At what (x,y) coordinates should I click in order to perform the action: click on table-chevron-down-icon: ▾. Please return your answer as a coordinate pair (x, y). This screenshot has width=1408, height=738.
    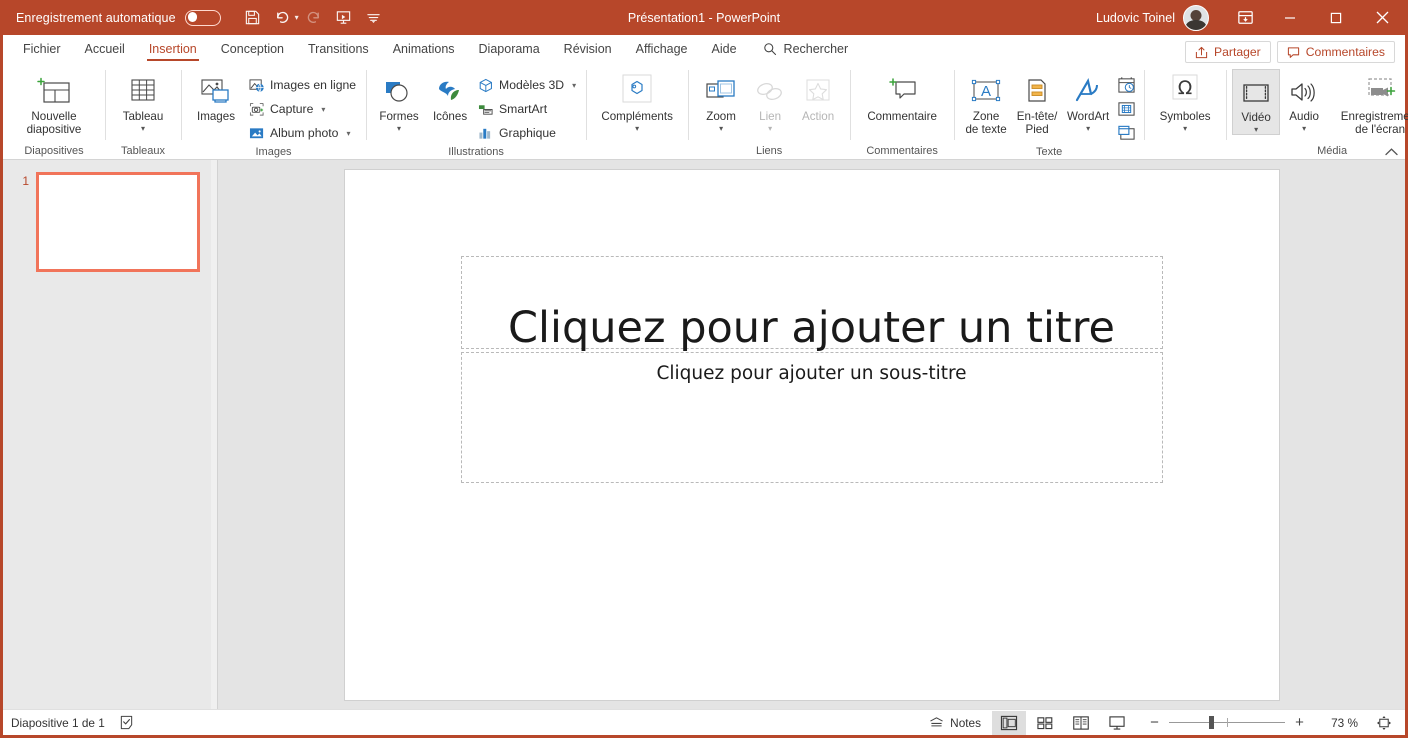
    Looking at the image, I should click on (143, 128).